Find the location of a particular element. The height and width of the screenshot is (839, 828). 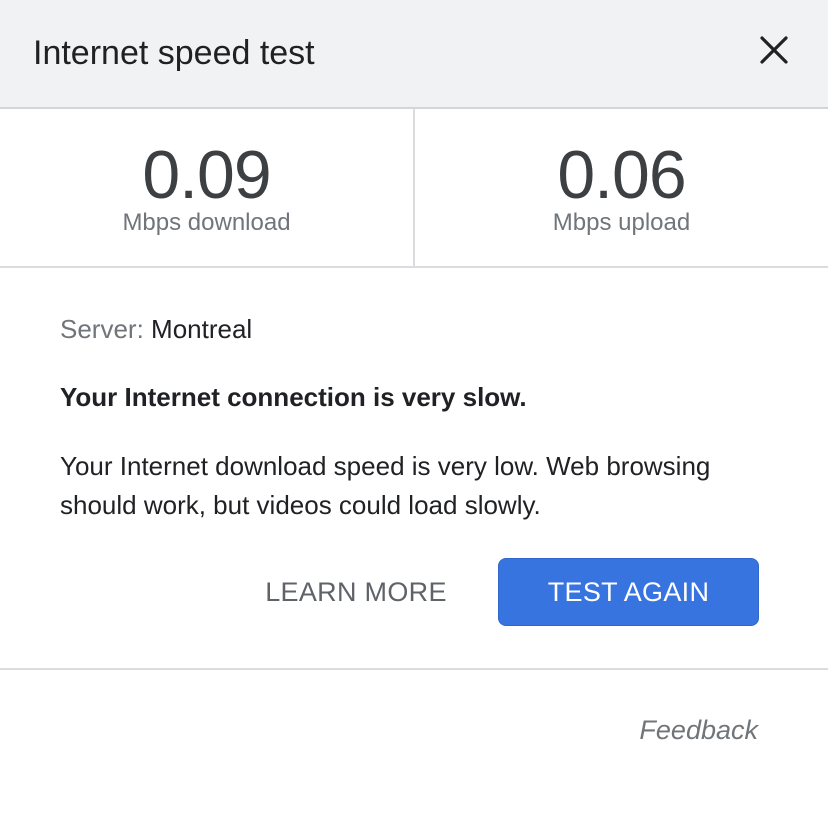

status-headline: Your Internet connection is very slow. is located at coordinates (293, 397).